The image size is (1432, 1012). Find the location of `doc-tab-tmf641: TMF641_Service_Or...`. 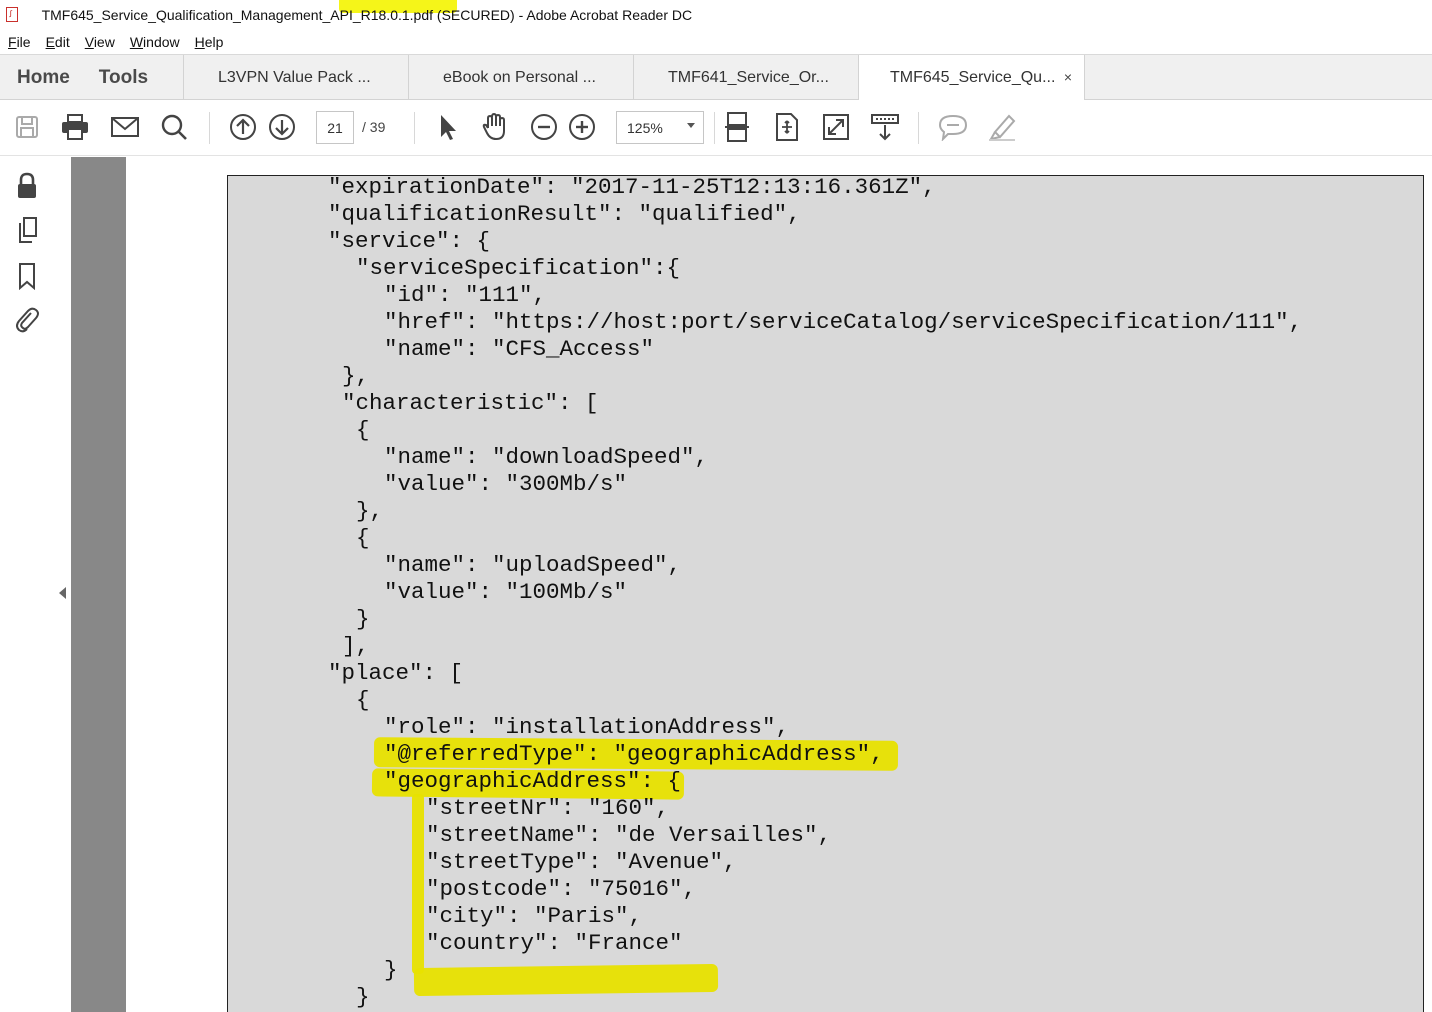

doc-tab-tmf641: TMF641_Service_Or... is located at coordinates (746, 77).